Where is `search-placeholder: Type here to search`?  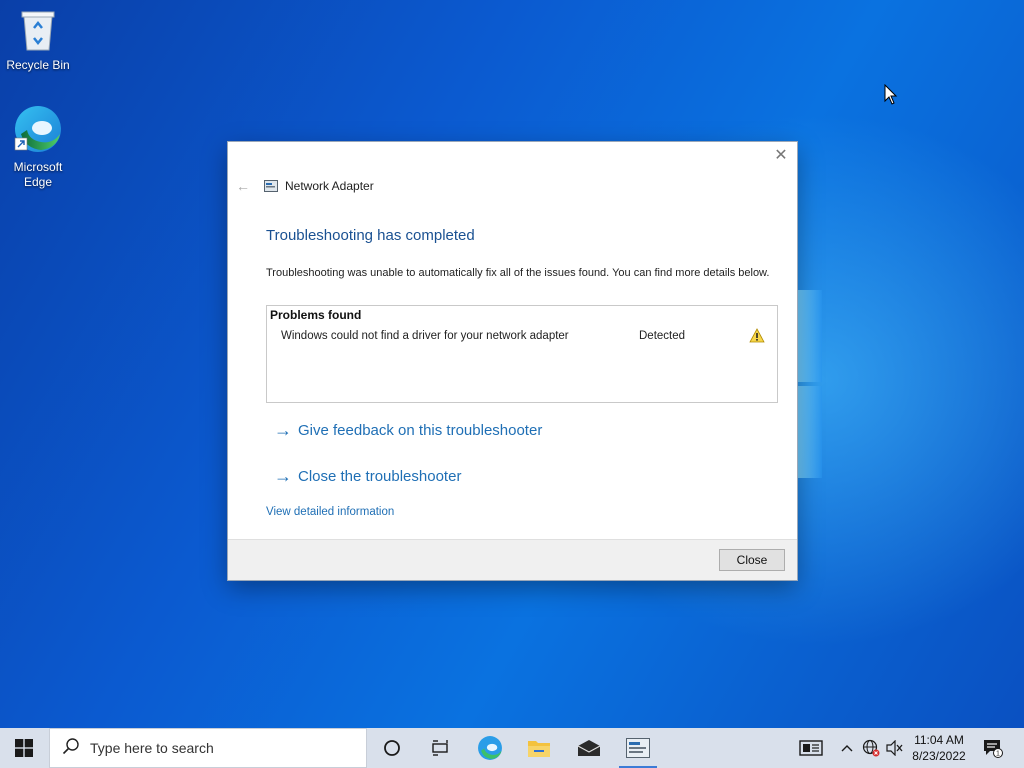 search-placeholder: Type here to search is located at coordinates (152, 748).